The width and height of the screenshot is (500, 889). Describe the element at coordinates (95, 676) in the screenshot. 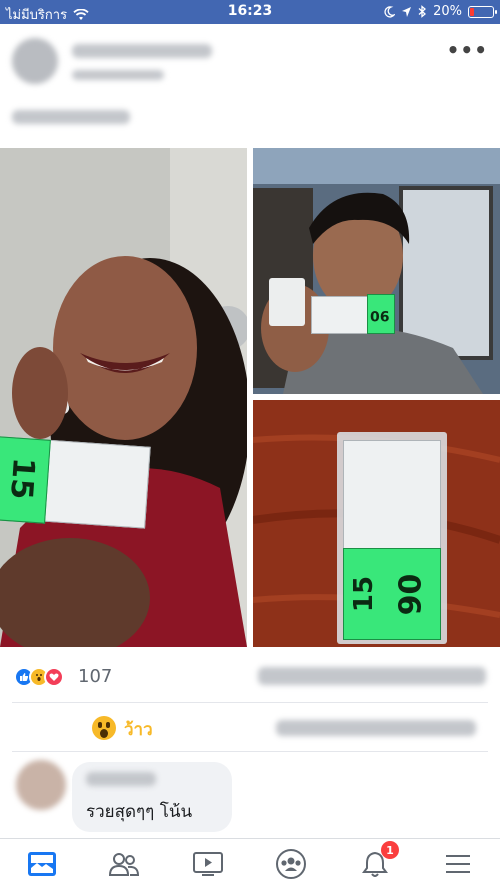

I see `reaction-count: 107` at that location.